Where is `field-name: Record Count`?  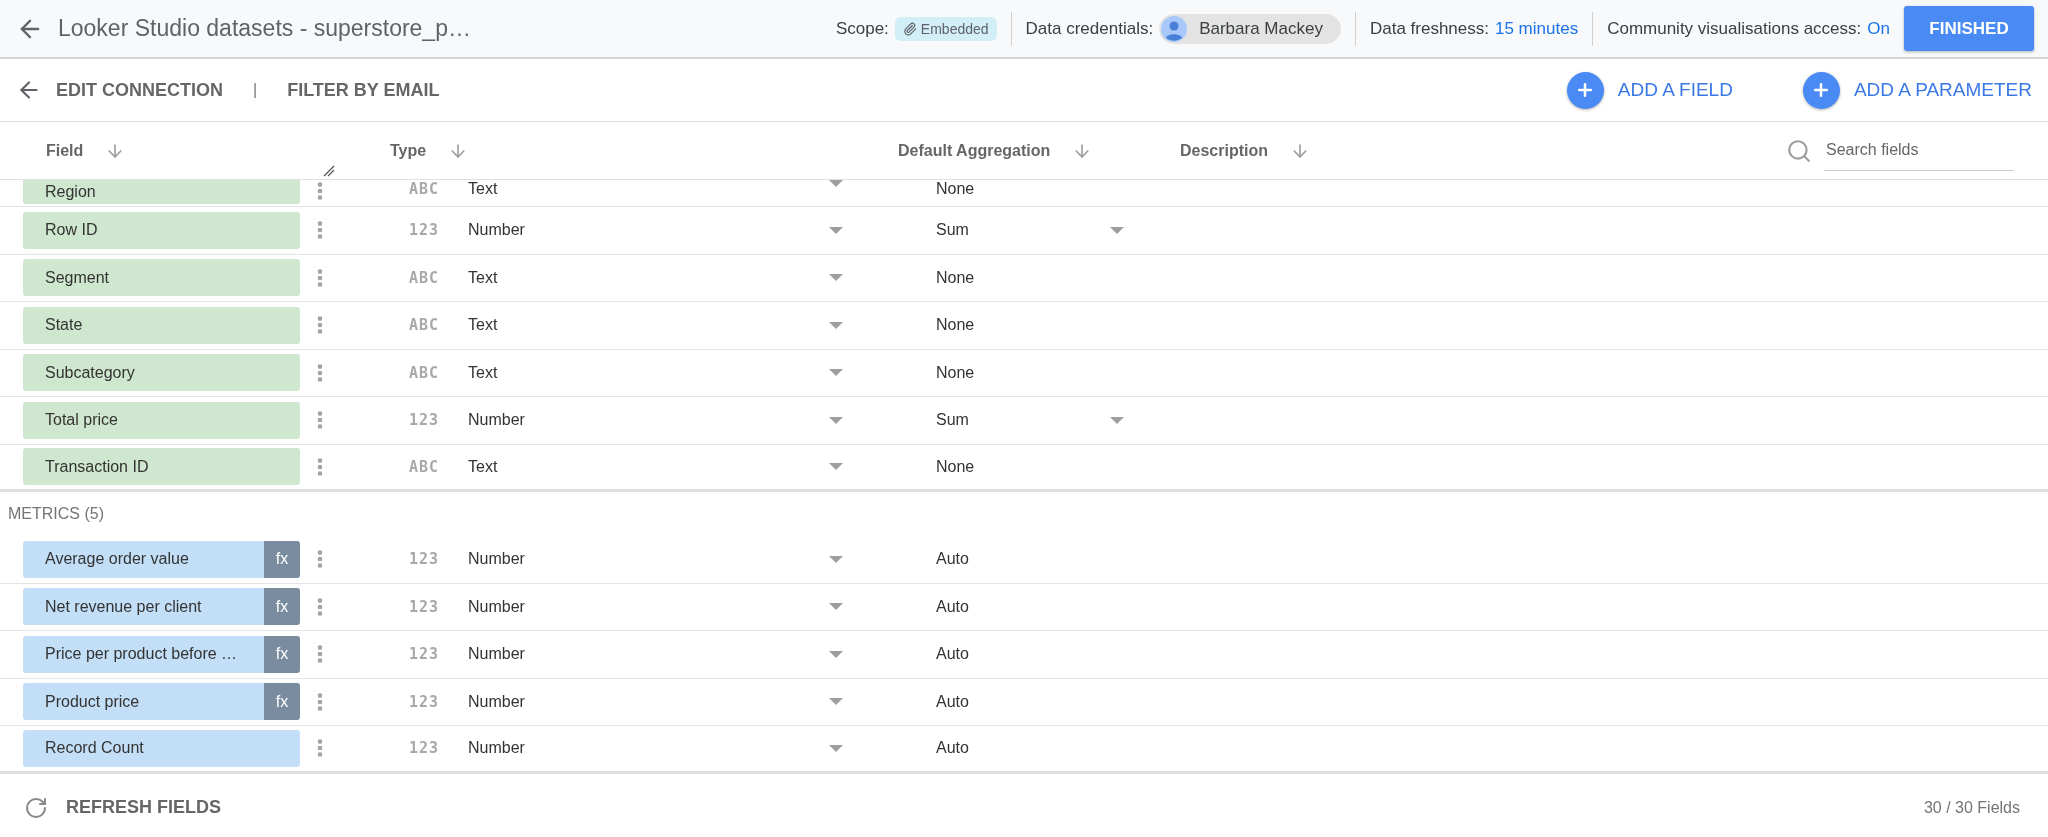 field-name: Record Count is located at coordinates (94, 748).